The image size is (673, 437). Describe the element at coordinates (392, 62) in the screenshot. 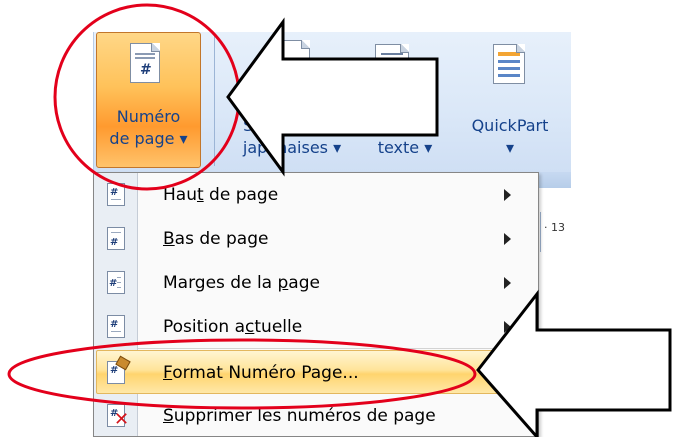

I see `text-box-icon` at that location.